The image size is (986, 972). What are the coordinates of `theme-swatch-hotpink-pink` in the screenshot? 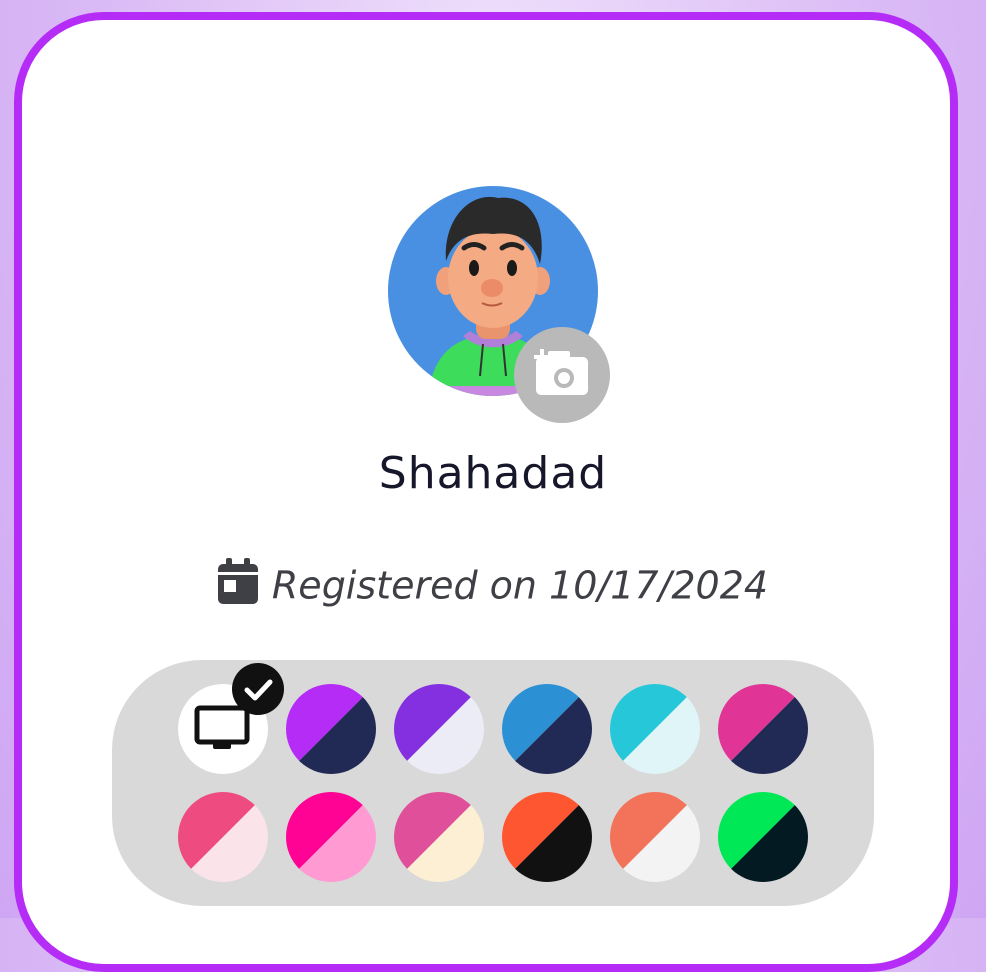 It's located at (331, 837).